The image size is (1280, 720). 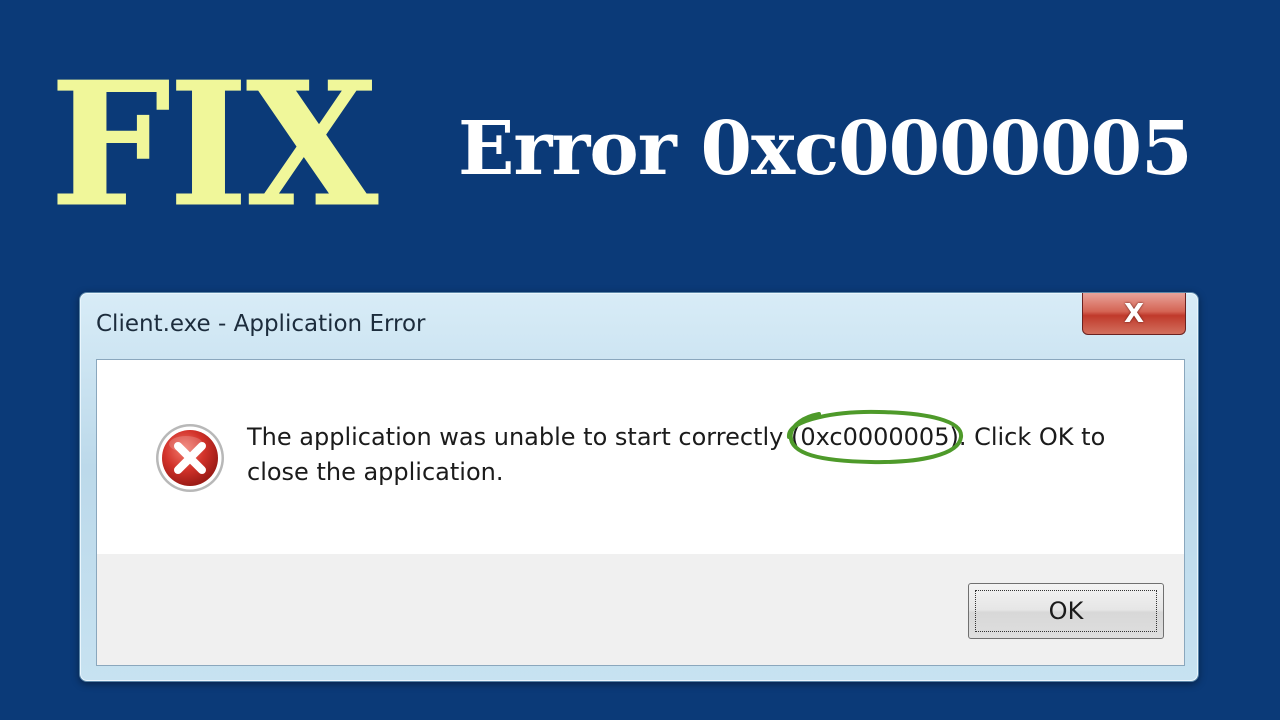 I want to click on message-text-after-code: . Click OK to, so click(x=1032, y=437).